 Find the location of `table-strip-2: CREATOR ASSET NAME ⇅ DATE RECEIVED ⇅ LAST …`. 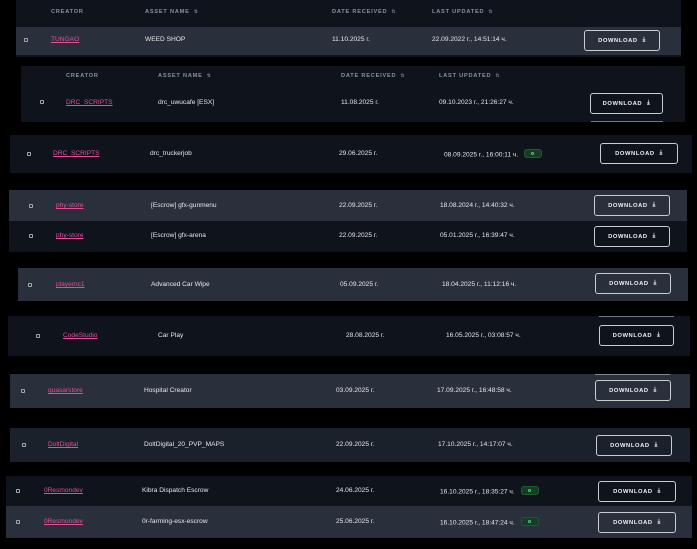

table-strip-2: CREATOR ASSET NAME ⇅ DATE RECEIVED ⇅ LAST … is located at coordinates (353, 94).